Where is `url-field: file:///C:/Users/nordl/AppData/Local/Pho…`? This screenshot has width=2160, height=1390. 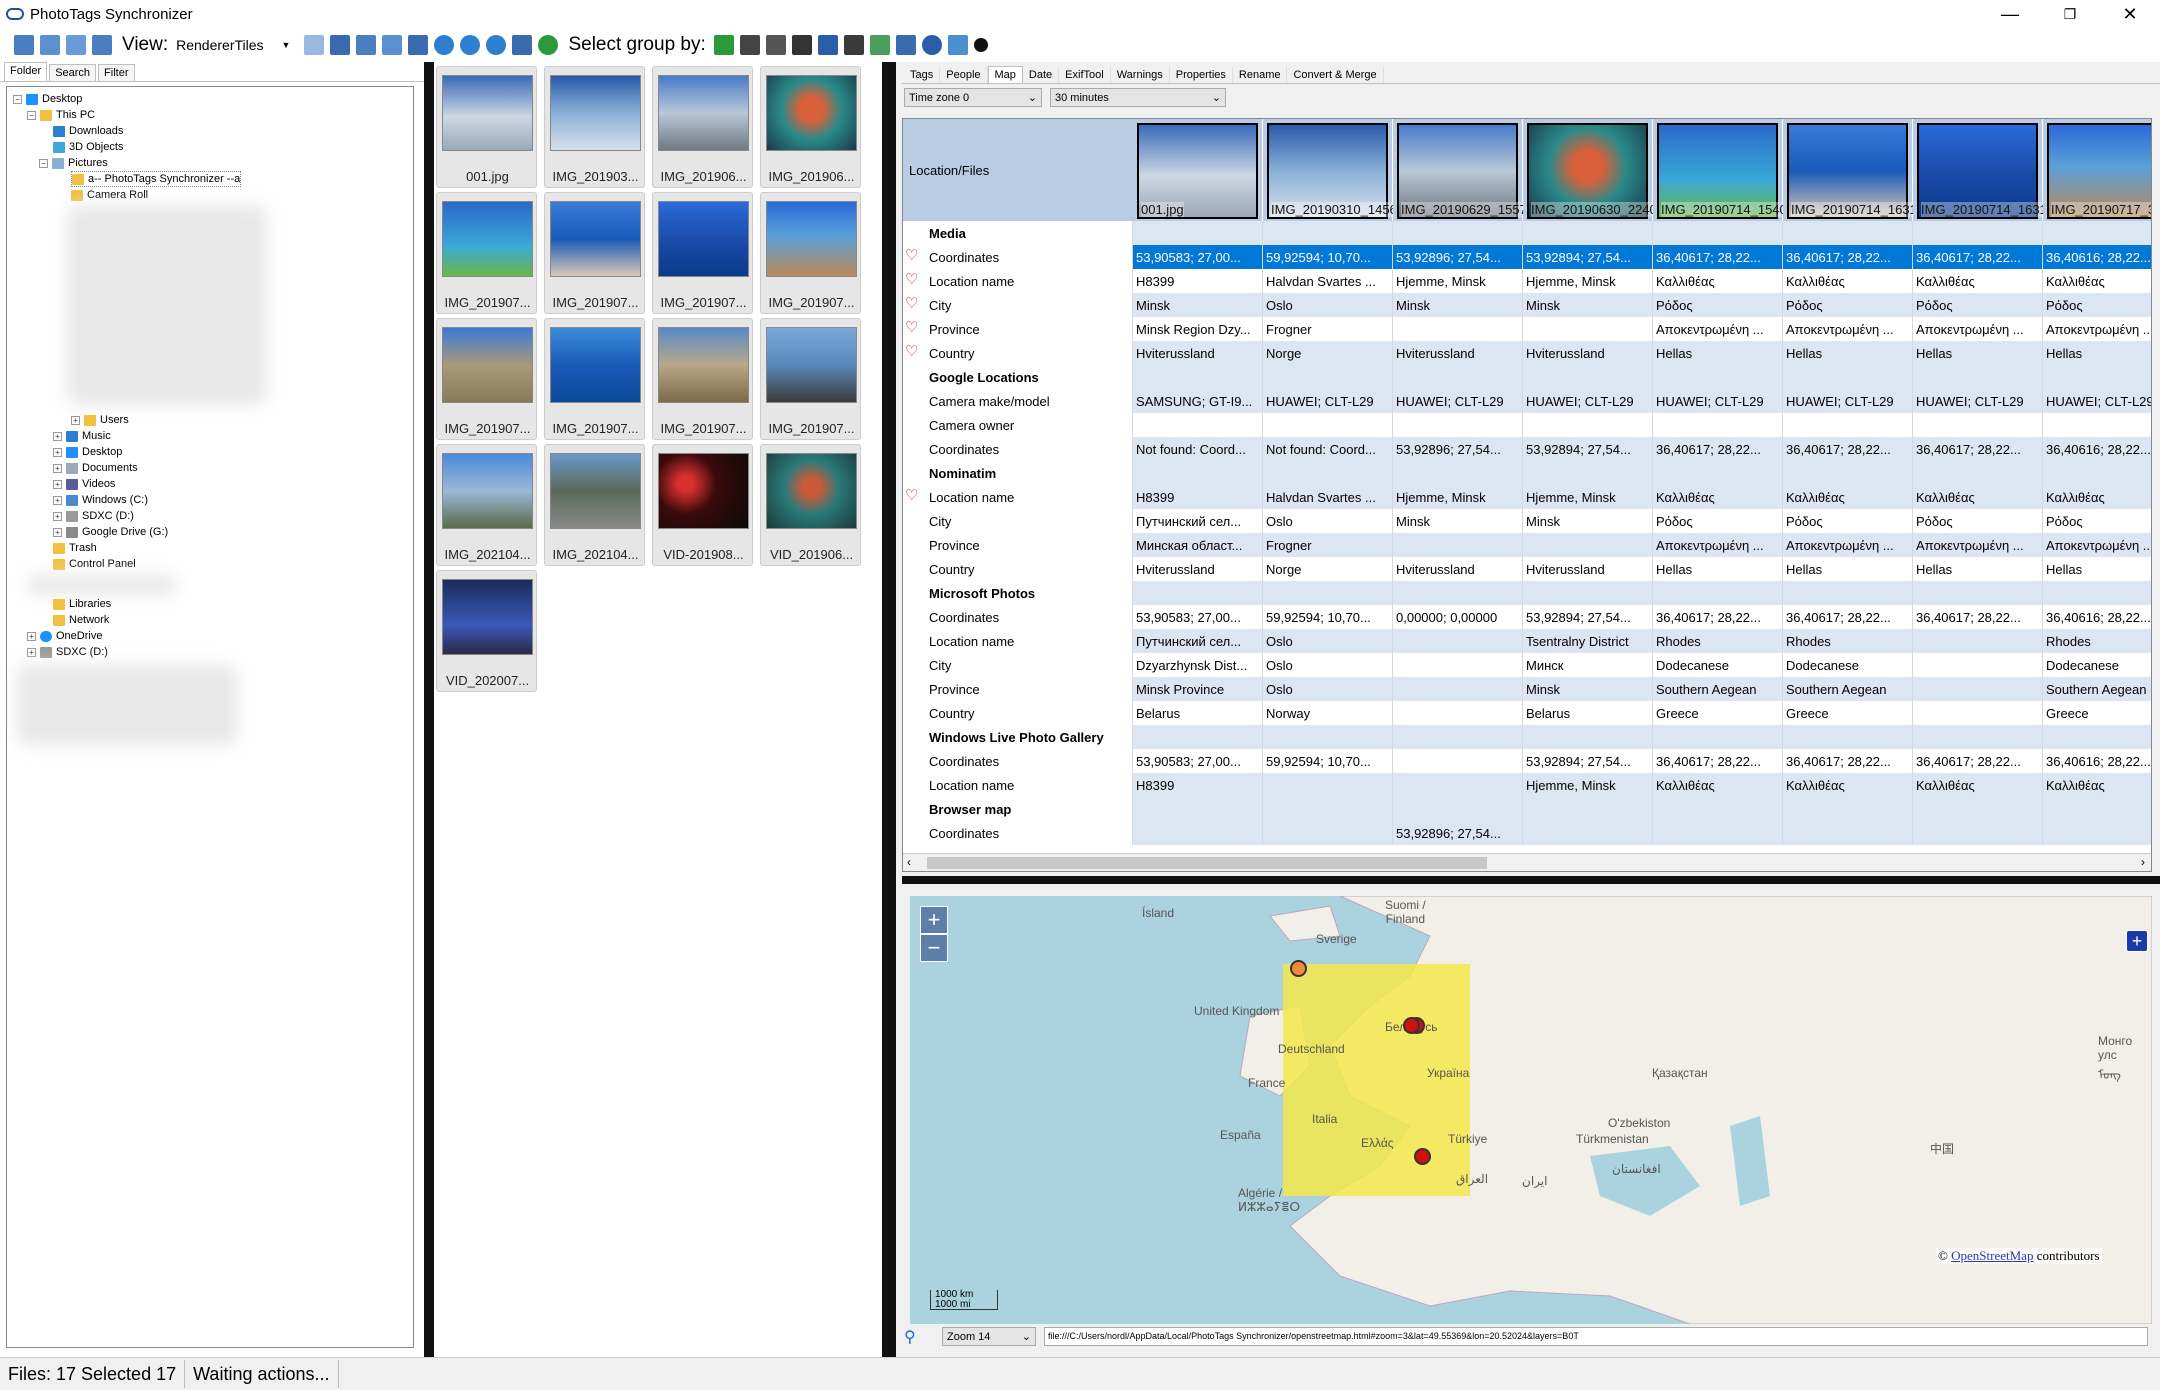
url-field: file:///C:/Users/nordl/AppData/Local/Pho… is located at coordinates (1596, 1336).